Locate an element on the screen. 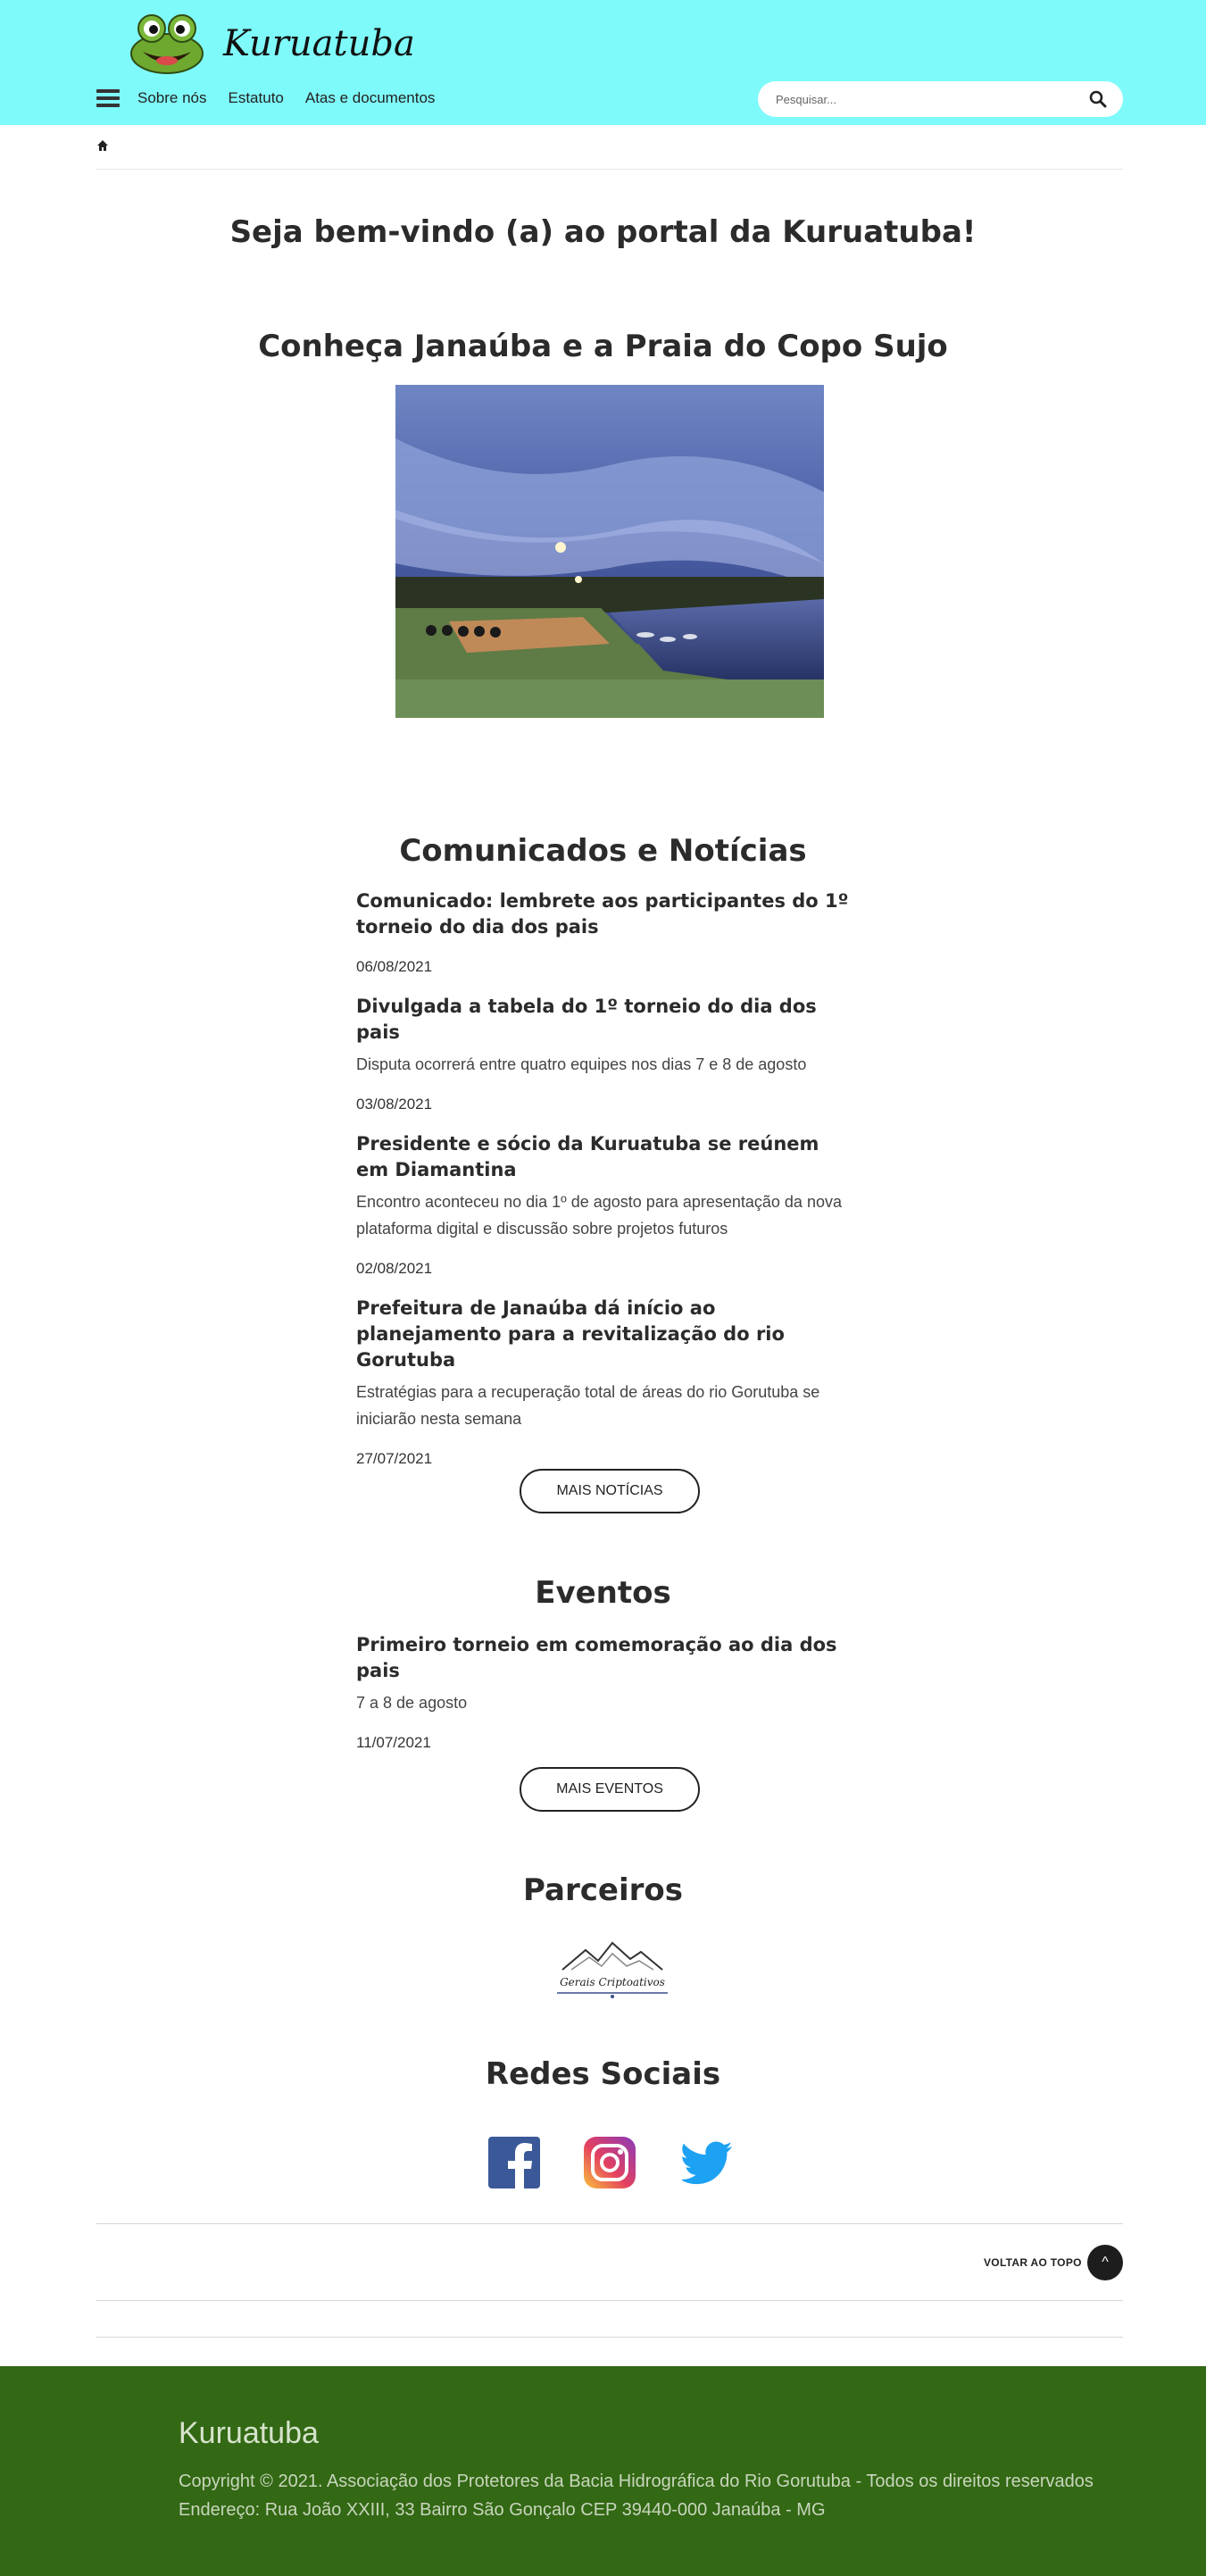 This screenshot has height=2576, width=1206. breadcrumb is located at coordinates (609, 152).